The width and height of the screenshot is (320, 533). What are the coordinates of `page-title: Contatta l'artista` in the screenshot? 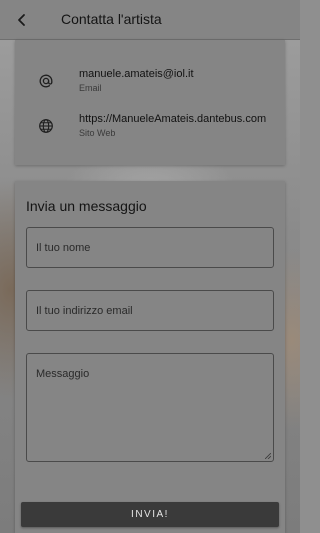 It's located at (111, 19).